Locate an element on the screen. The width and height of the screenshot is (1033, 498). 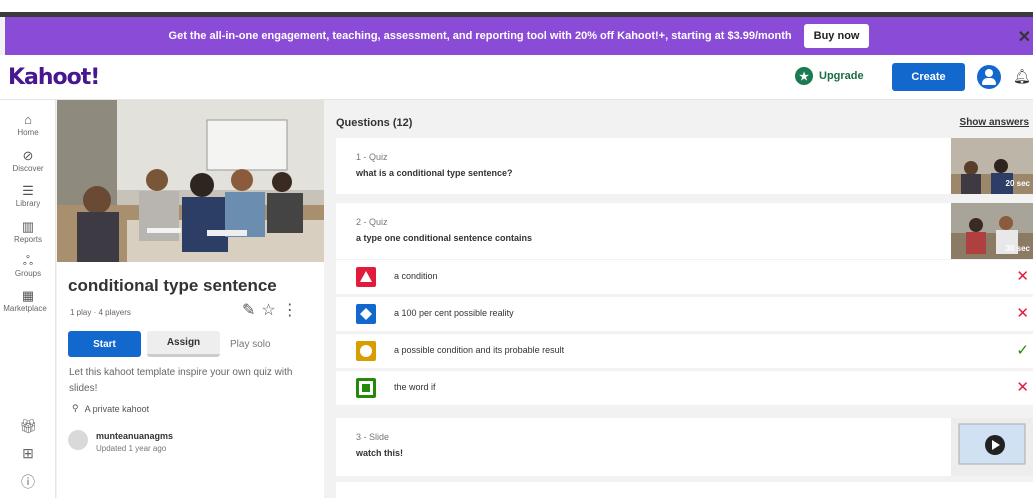
question-thumbnail: 20 sec is located at coordinates (992, 166).